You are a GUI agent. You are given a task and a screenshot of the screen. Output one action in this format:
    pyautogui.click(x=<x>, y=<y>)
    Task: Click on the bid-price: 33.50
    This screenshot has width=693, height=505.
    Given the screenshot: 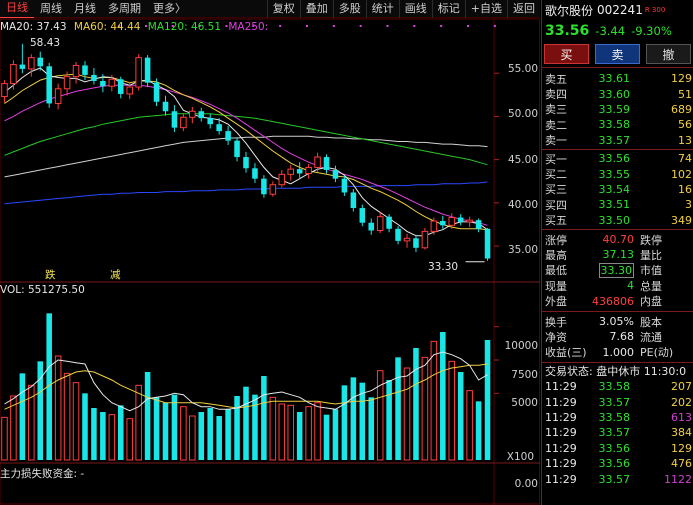 What is the action you would take?
    pyautogui.click(x=614, y=220)
    